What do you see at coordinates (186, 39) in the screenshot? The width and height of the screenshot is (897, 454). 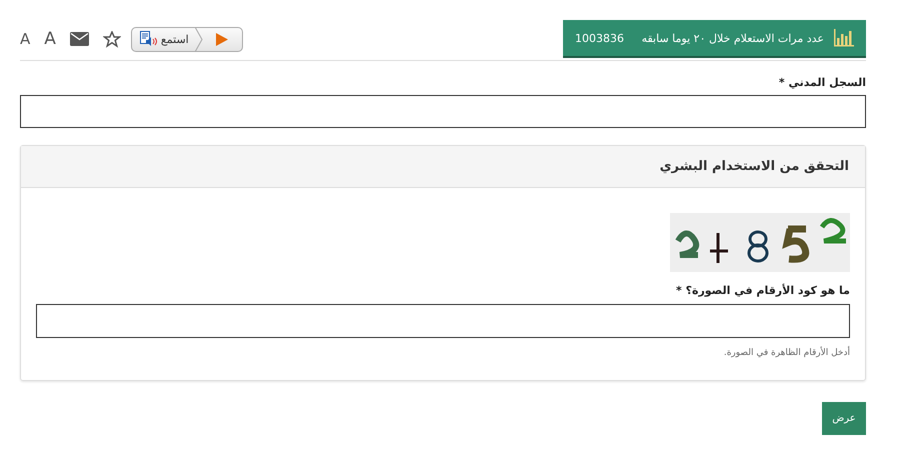 I see `listen-button: استمع` at bounding box center [186, 39].